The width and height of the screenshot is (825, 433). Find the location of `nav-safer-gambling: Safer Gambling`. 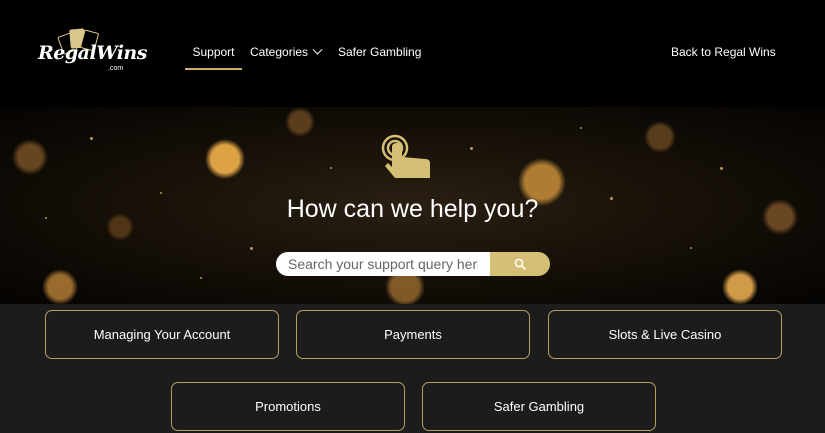

nav-safer-gambling: Safer Gambling is located at coordinates (379, 55).